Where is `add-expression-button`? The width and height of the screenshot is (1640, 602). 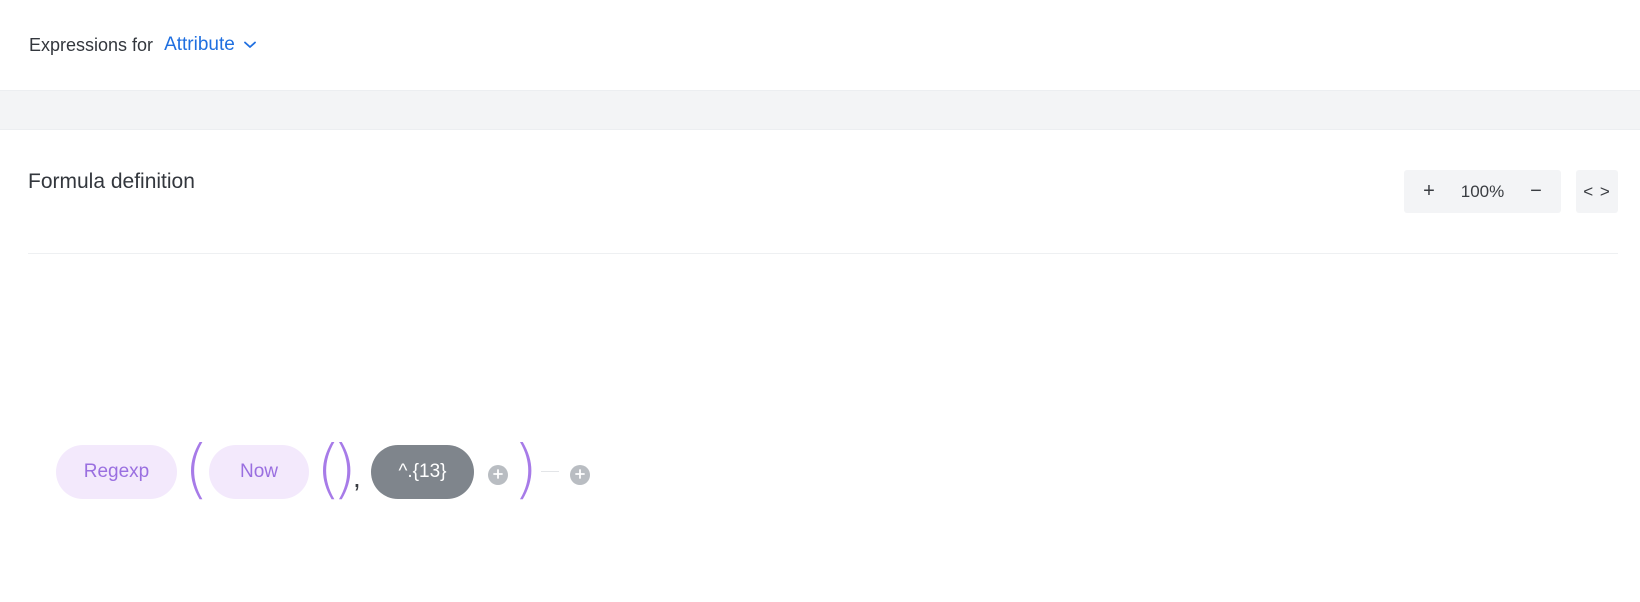
add-expression-button is located at coordinates (580, 475).